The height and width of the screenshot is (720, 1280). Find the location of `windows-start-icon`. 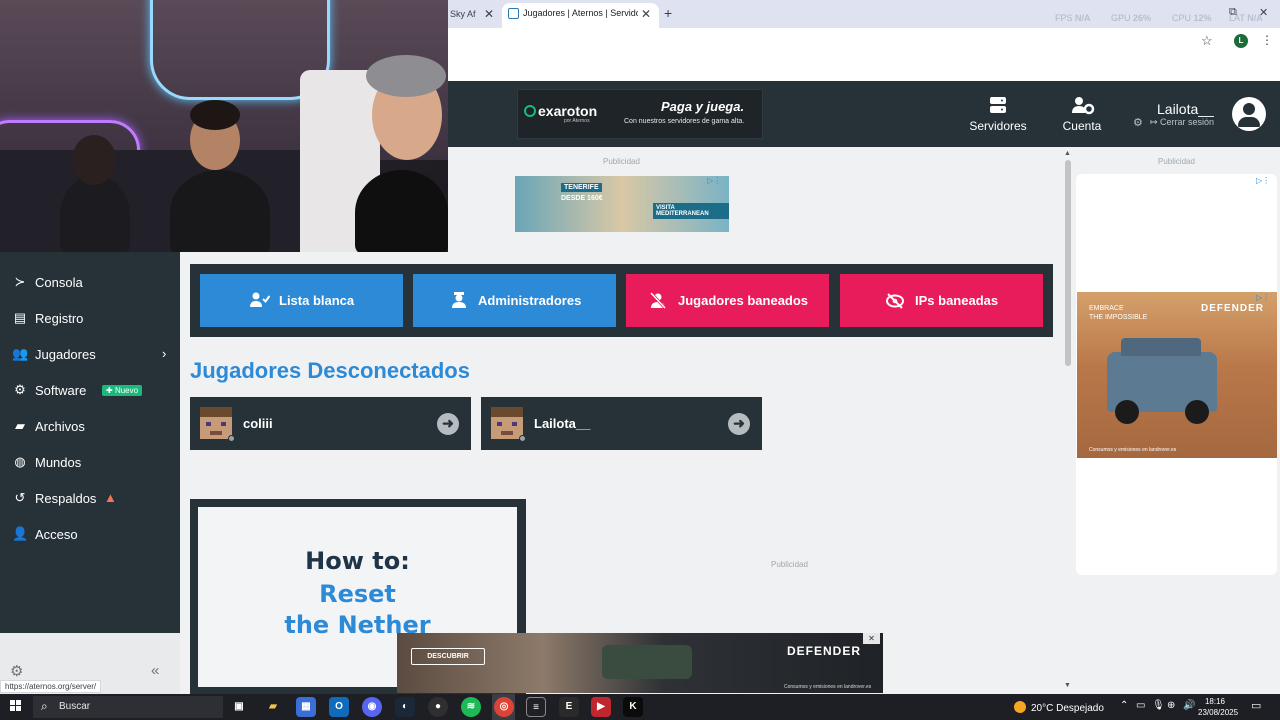

windows-start-icon is located at coordinates (16, 706).